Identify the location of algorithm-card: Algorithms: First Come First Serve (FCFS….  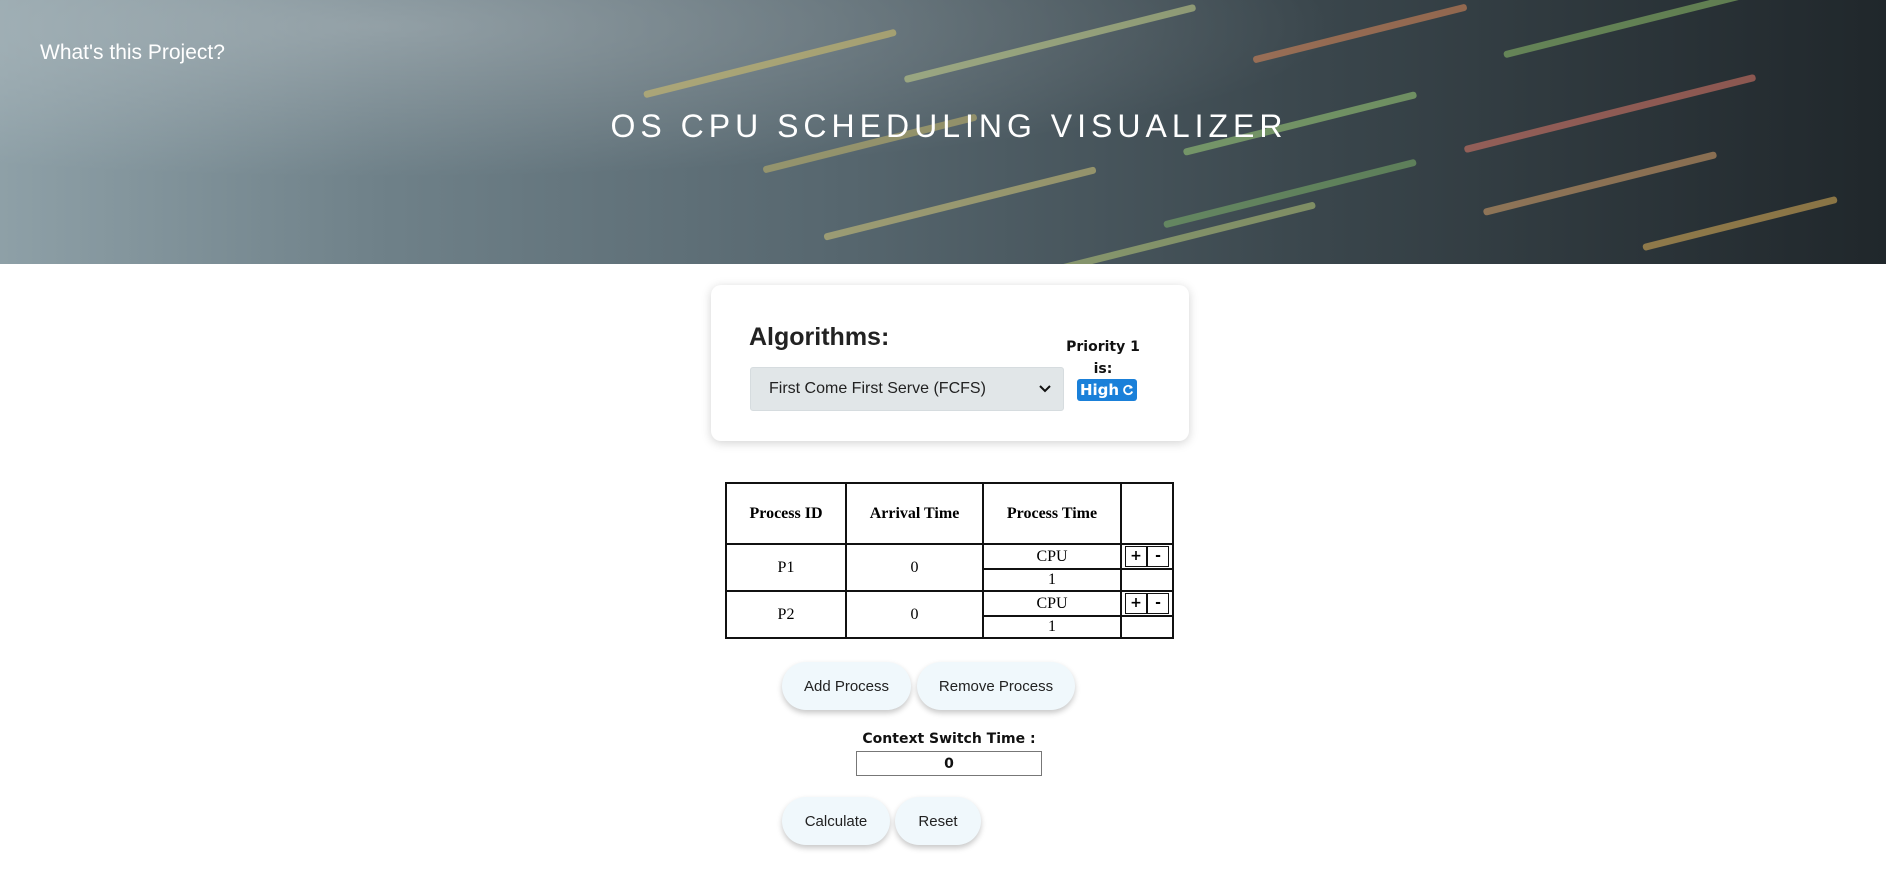
(950, 363).